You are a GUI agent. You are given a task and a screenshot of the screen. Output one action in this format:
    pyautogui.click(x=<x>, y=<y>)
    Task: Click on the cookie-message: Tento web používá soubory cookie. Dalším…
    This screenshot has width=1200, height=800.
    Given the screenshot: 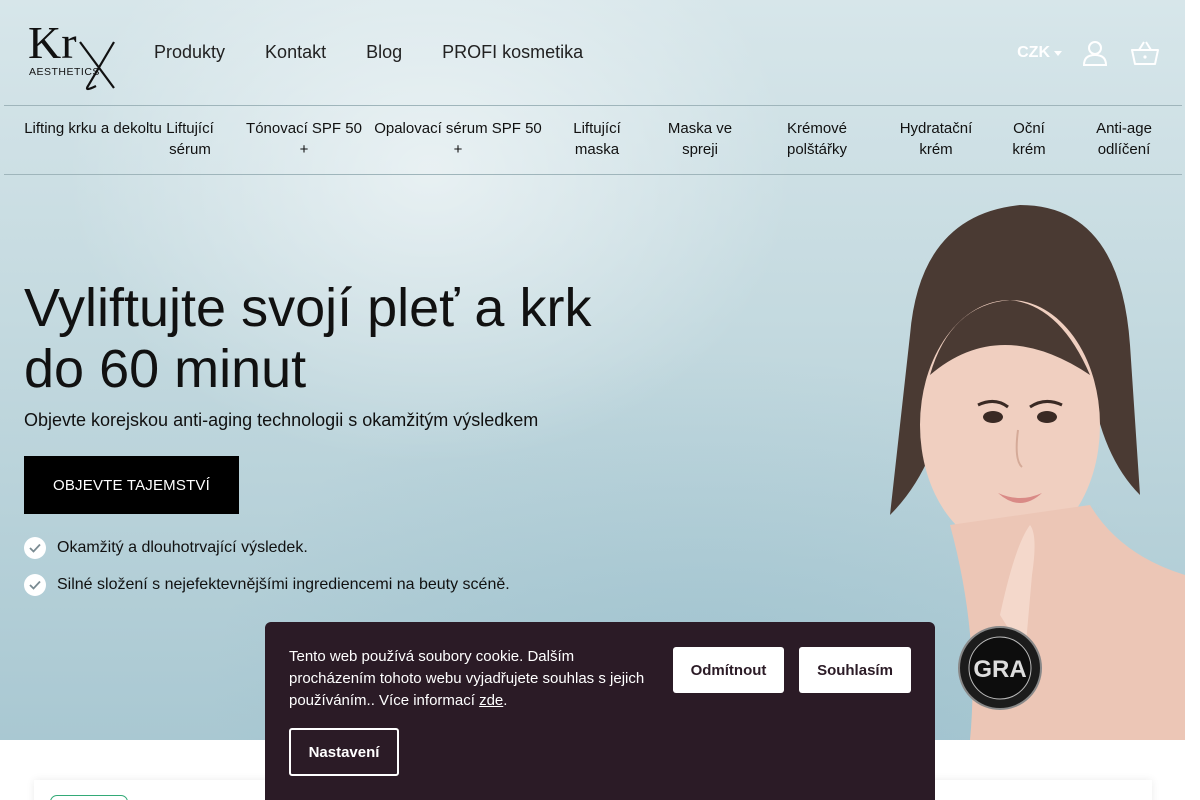 What is the action you would take?
    pyautogui.click(x=467, y=678)
    